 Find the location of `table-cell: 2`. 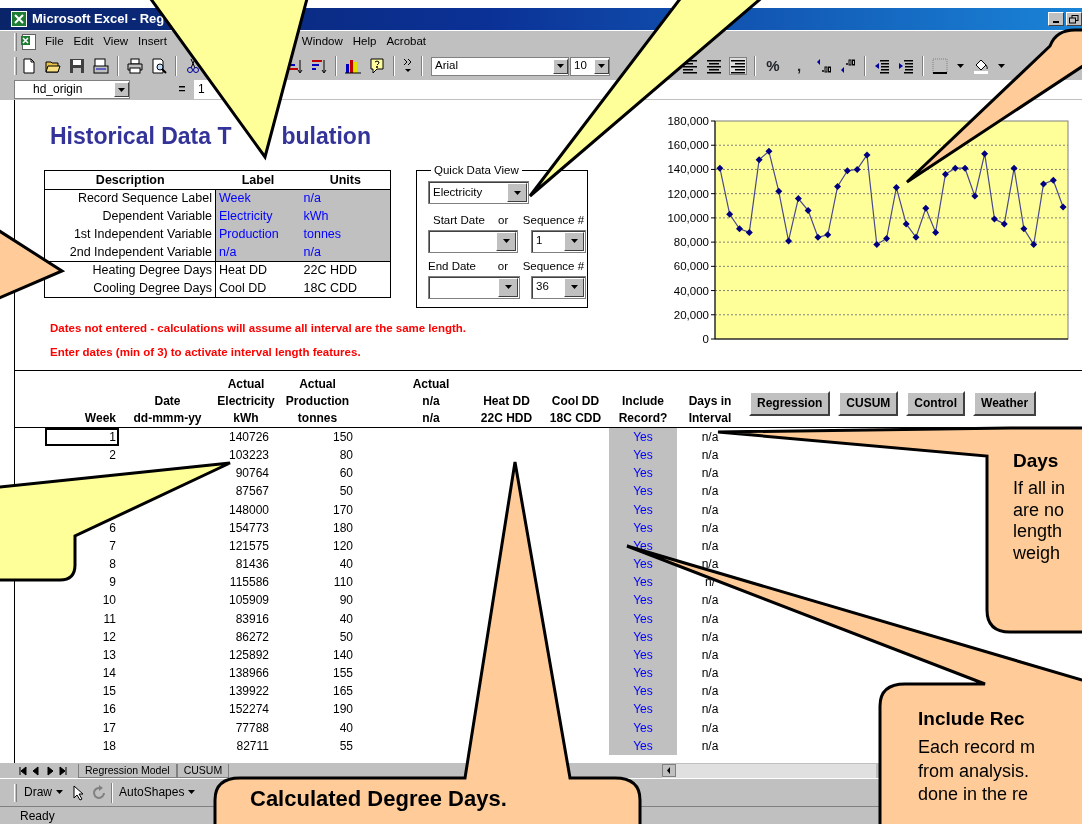

table-cell: 2 is located at coordinates (112, 455).